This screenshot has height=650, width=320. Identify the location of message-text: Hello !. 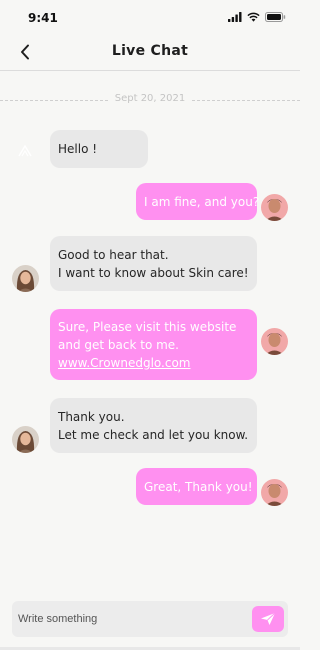
(78, 149).